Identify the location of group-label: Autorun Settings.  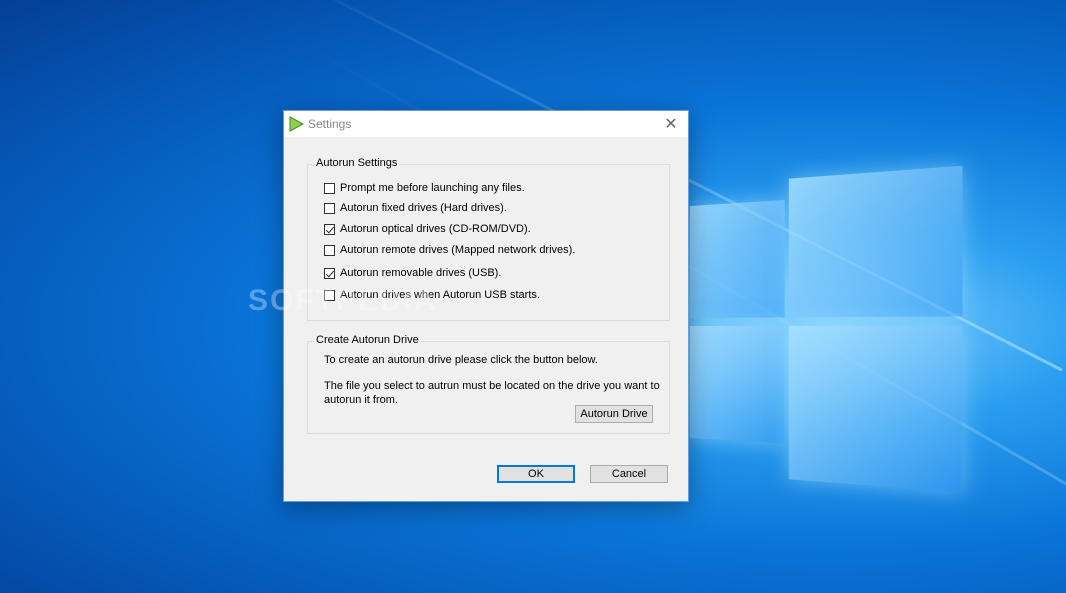
(357, 163).